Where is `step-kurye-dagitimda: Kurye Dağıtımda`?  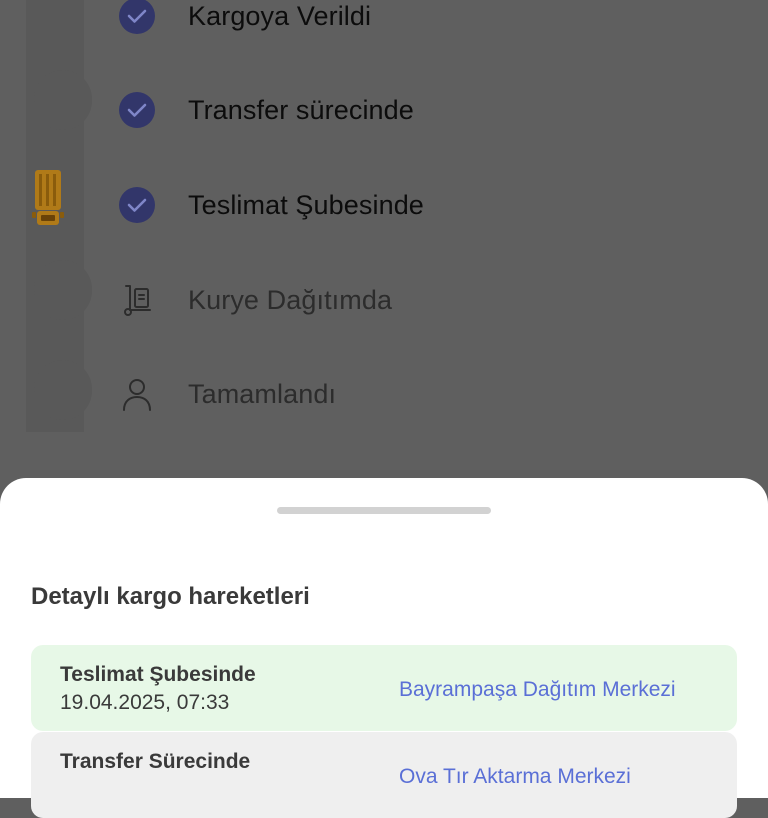
step-kurye-dagitimda: Kurye Dağıtımda is located at coordinates (255, 300).